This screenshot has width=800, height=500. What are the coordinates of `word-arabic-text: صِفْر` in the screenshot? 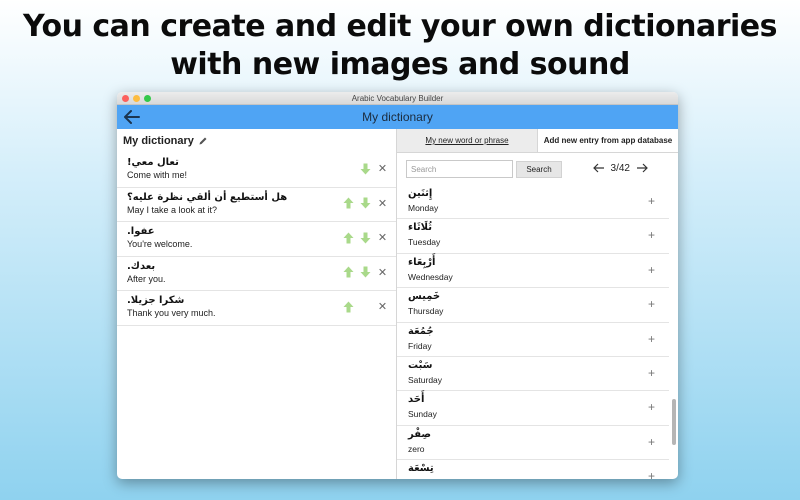 It's located at (420, 434).